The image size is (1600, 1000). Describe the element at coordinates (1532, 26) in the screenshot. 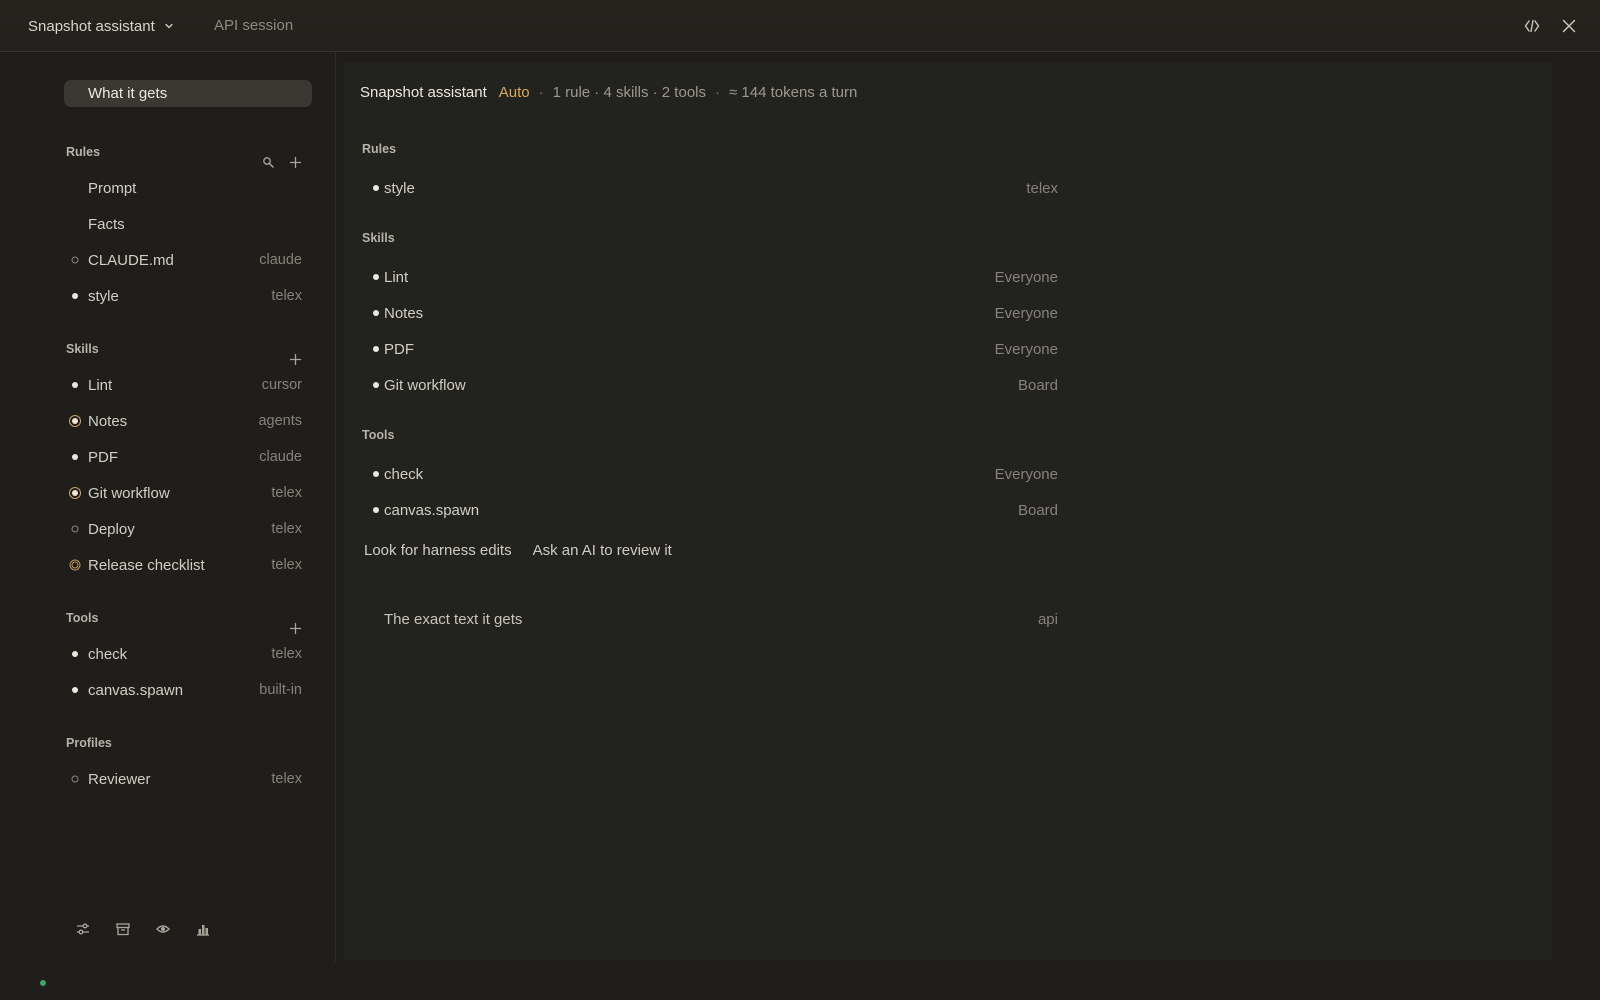

I see `code-toggle-icon` at that location.